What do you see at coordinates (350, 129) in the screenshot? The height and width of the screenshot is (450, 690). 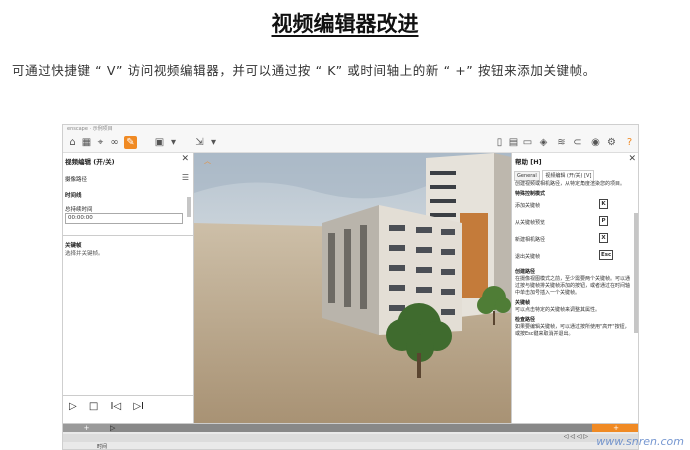 I see `app-title: enscape · 示例项目` at bounding box center [350, 129].